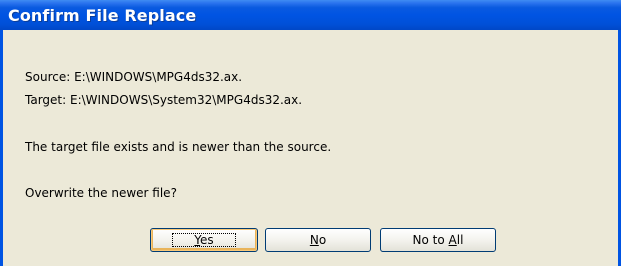 This screenshot has width=621, height=266. What do you see at coordinates (207, 240) in the screenshot?
I see `yes-label-rest: es` at bounding box center [207, 240].